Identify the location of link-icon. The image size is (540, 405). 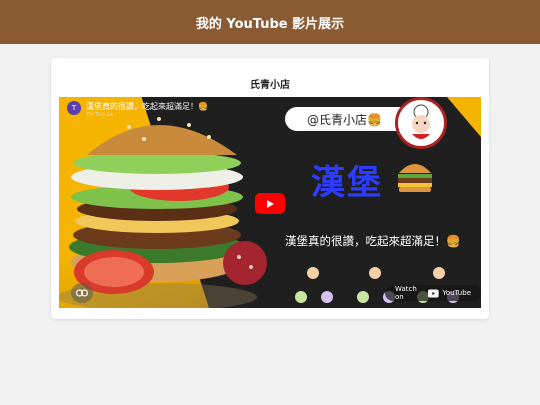
(82, 293).